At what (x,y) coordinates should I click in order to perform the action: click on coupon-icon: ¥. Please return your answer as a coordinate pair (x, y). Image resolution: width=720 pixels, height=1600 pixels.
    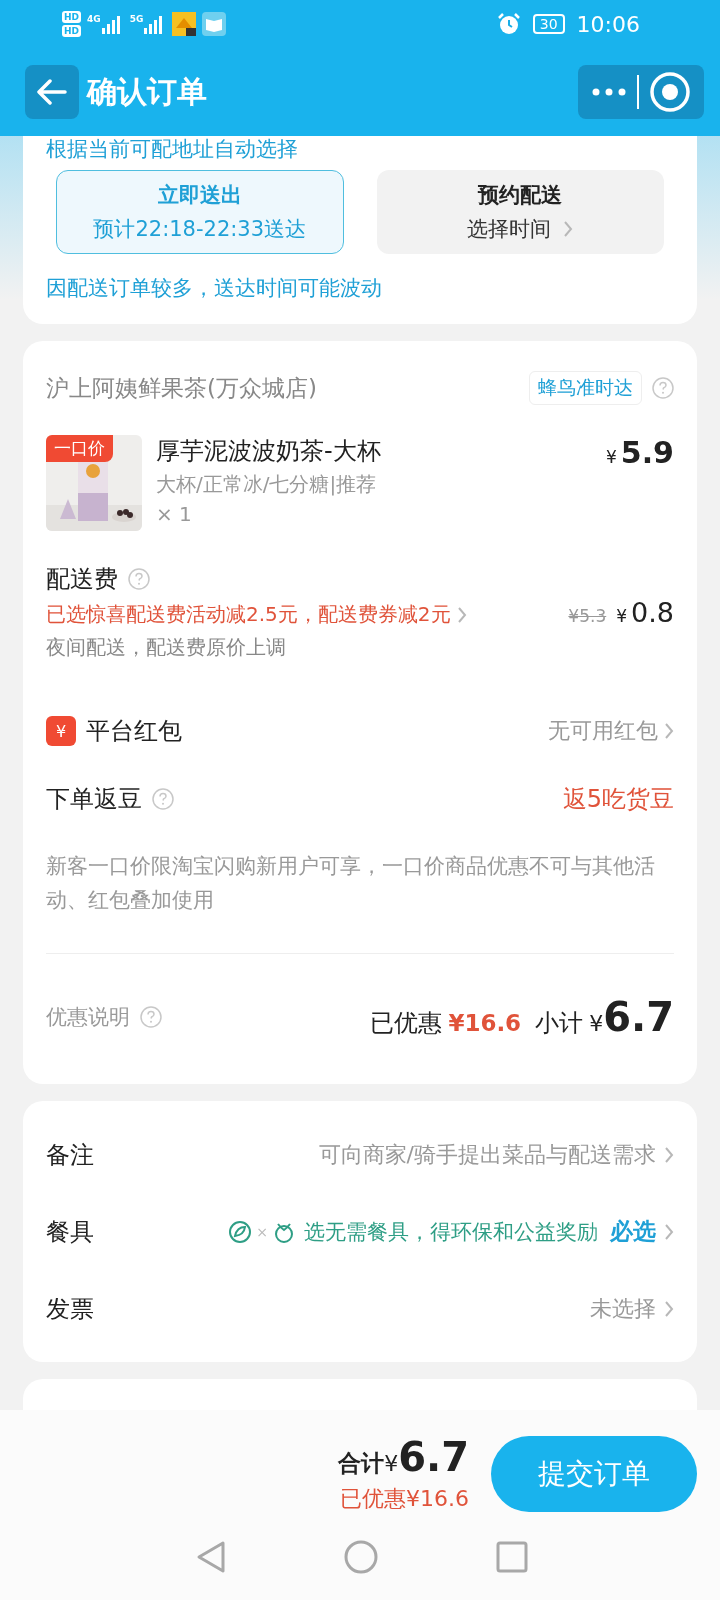
    Looking at the image, I should click on (61, 731).